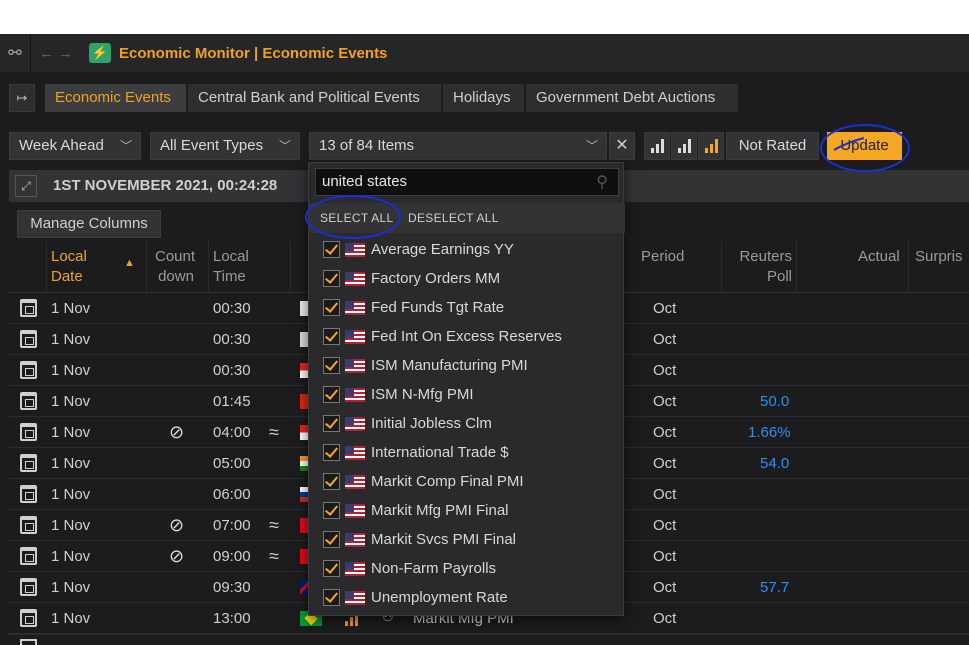 This screenshot has height=645, width=969. I want to click on dropdown-item: Initial Jobless Clm, so click(467, 424).